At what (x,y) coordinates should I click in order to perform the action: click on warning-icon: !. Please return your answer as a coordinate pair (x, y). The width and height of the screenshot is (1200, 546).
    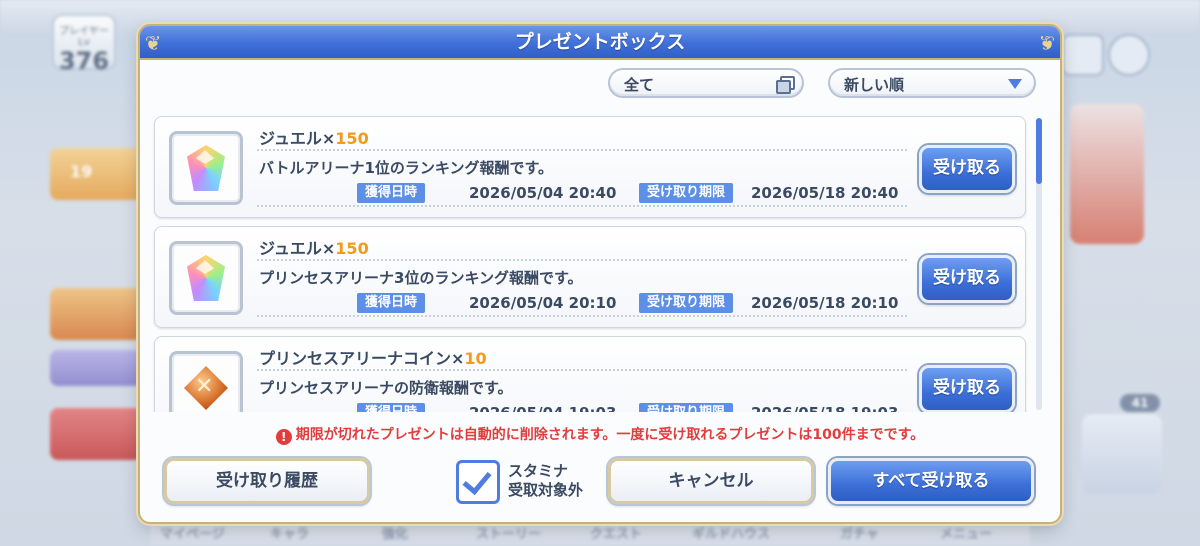
    Looking at the image, I should click on (283, 437).